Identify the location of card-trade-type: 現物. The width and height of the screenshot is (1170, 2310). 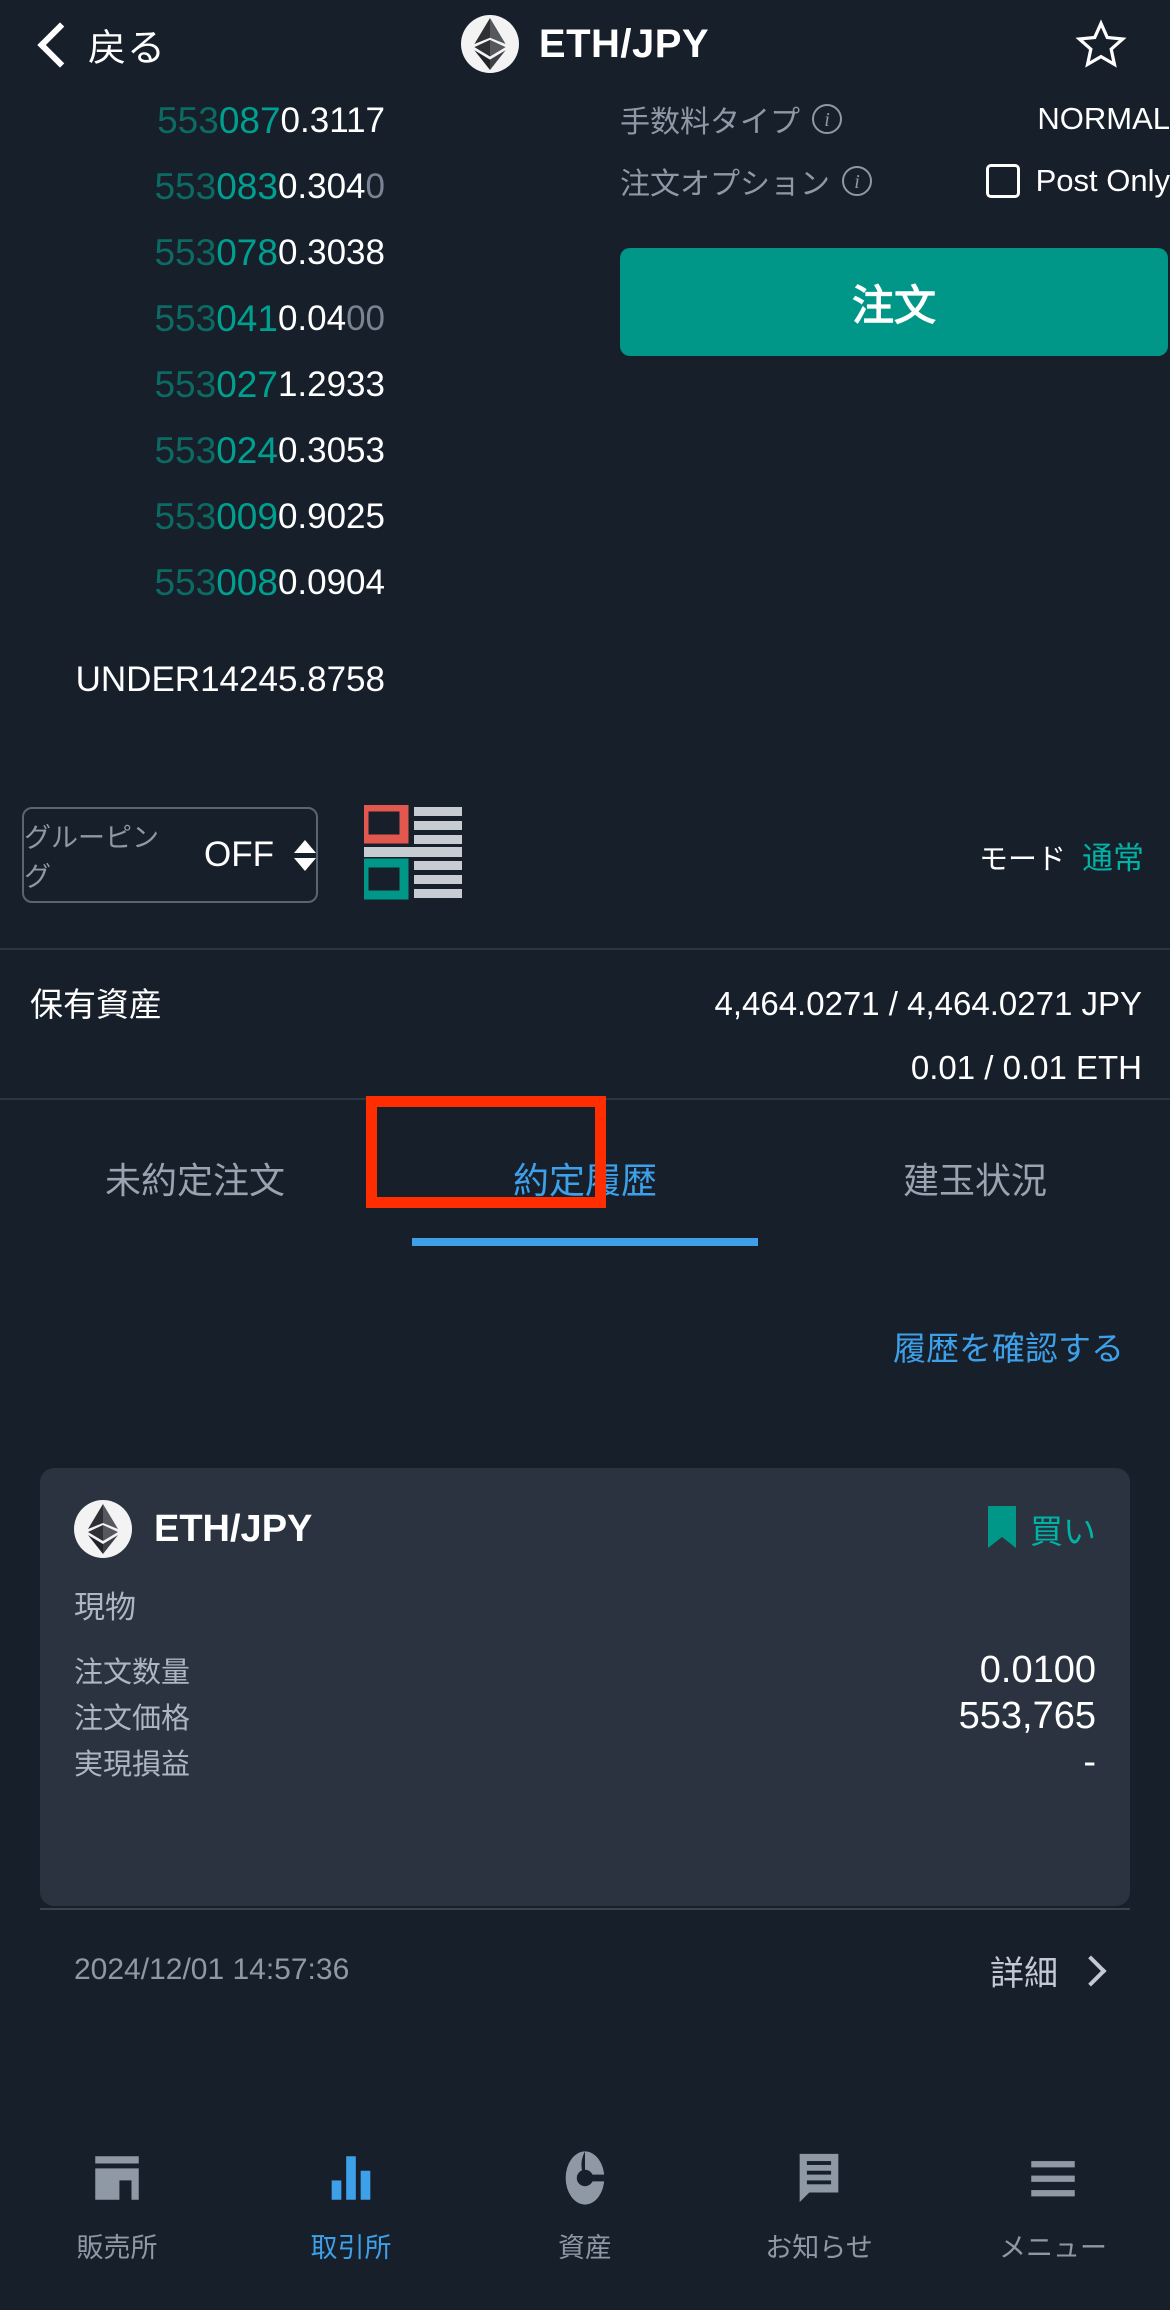
(105, 1607).